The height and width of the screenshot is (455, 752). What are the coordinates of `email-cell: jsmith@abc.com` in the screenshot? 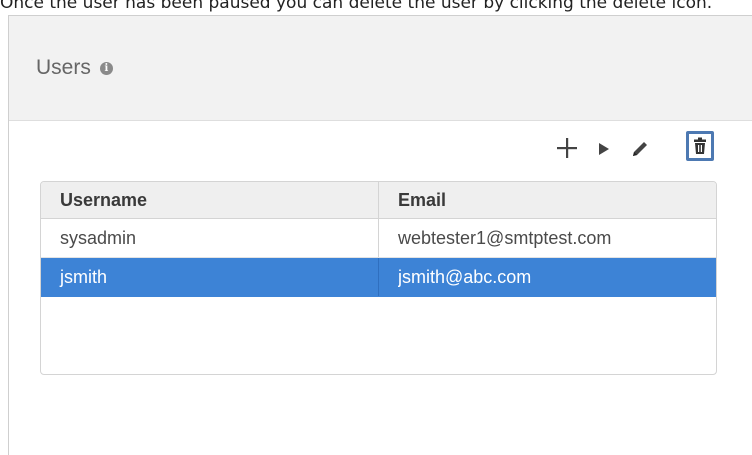 It's located at (465, 276).